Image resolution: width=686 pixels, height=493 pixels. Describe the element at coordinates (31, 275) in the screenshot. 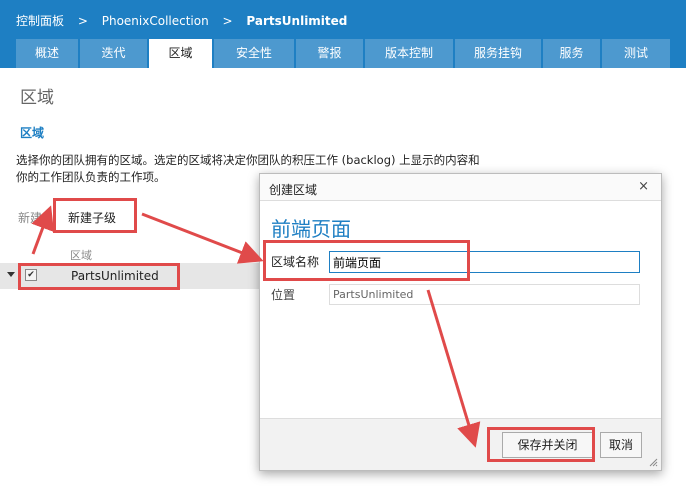

I see `checkbox-icon: ✔` at that location.